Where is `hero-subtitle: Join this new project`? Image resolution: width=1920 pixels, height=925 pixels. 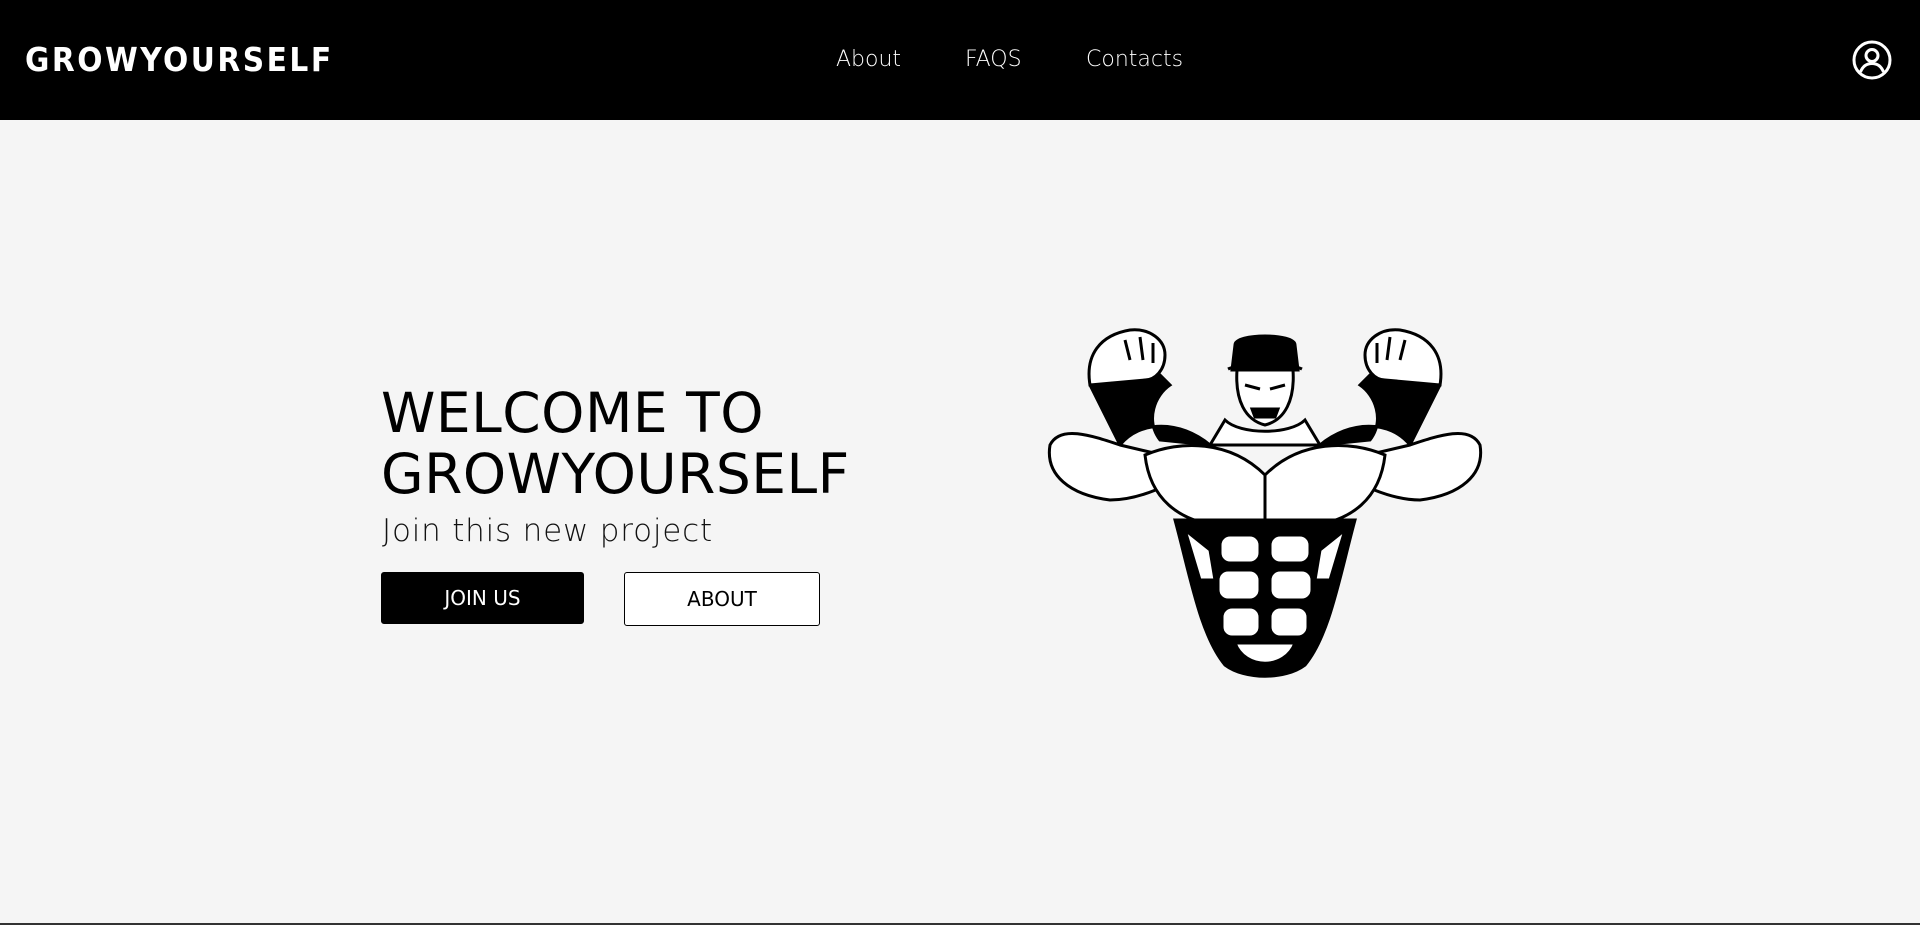
hero-subtitle: Join this new project is located at coordinates (547, 531).